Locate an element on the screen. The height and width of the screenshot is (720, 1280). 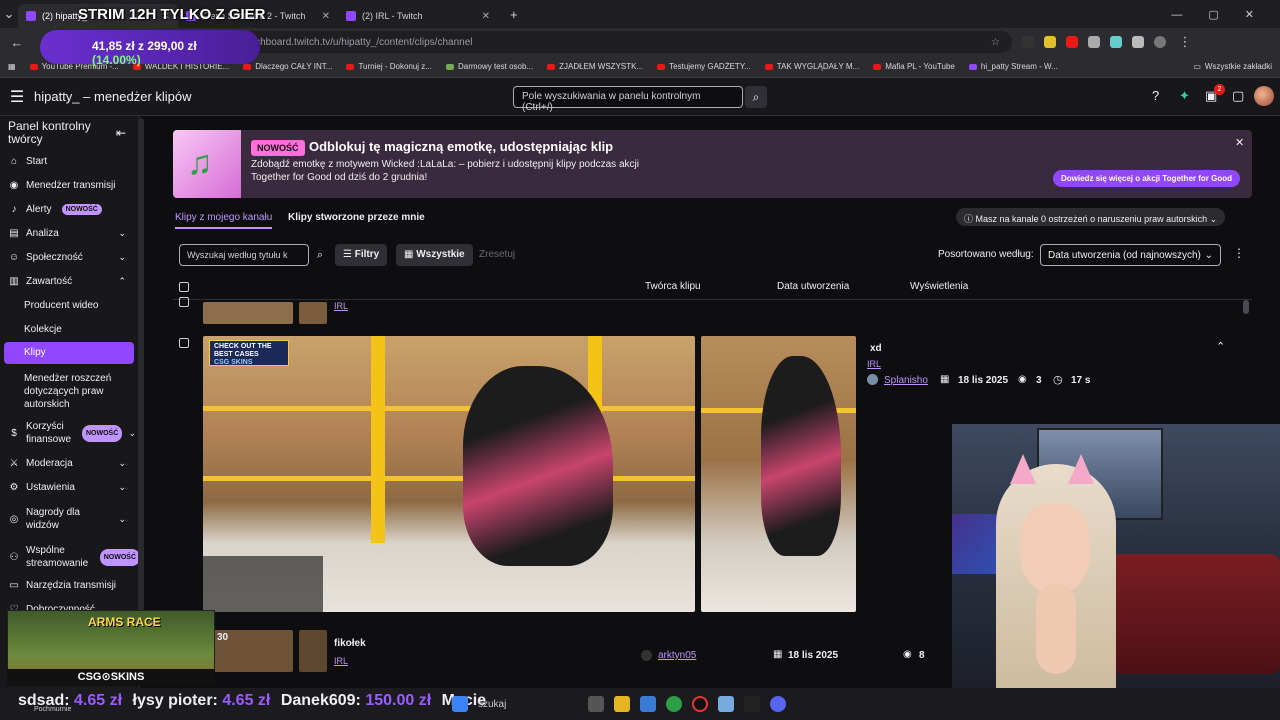
chevron-up-icon: ⌃ is located at coordinates (1220, 346).